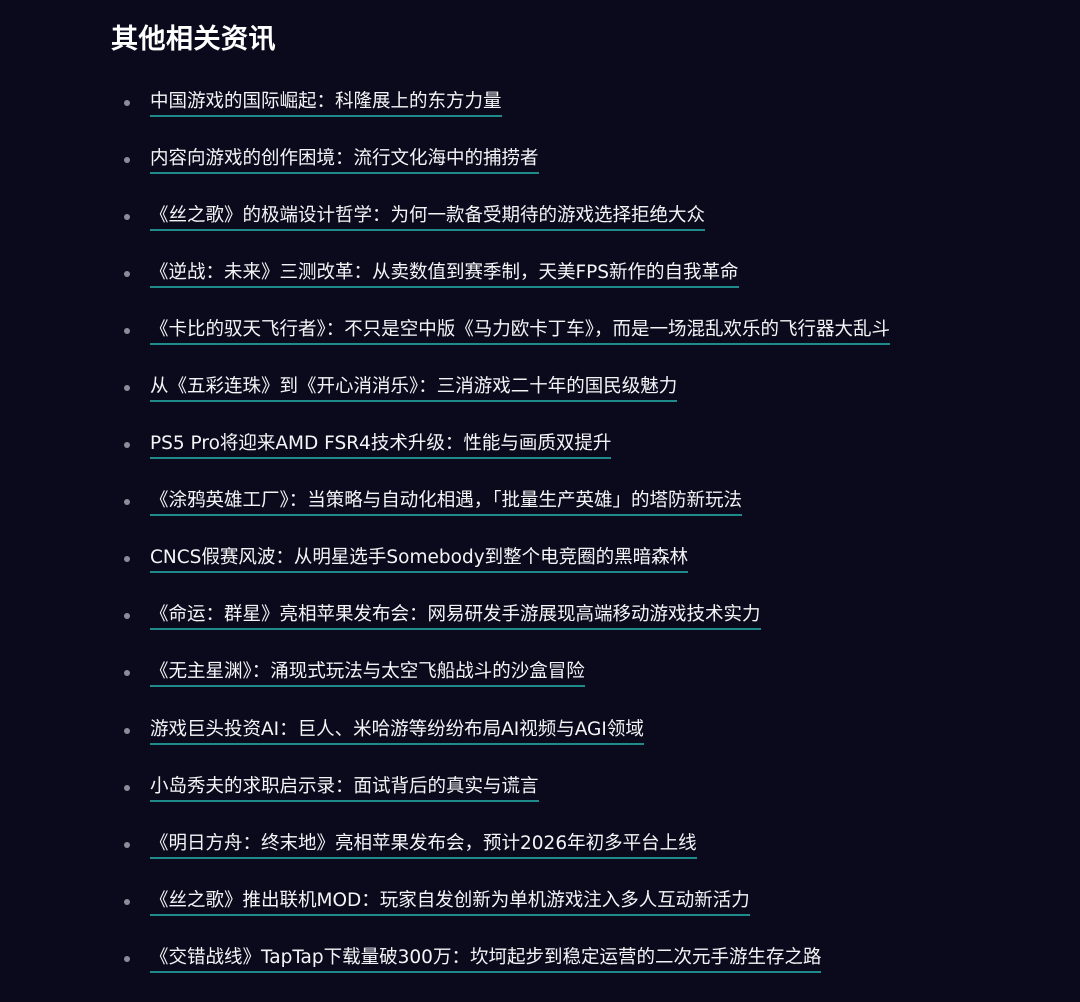 This screenshot has height=1002, width=1080. I want to click on news-link: 《涂鸦英雄工厂》：当策略与自动化相遇，「批量生产英雄」的塔防新玩法, so click(446, 502).